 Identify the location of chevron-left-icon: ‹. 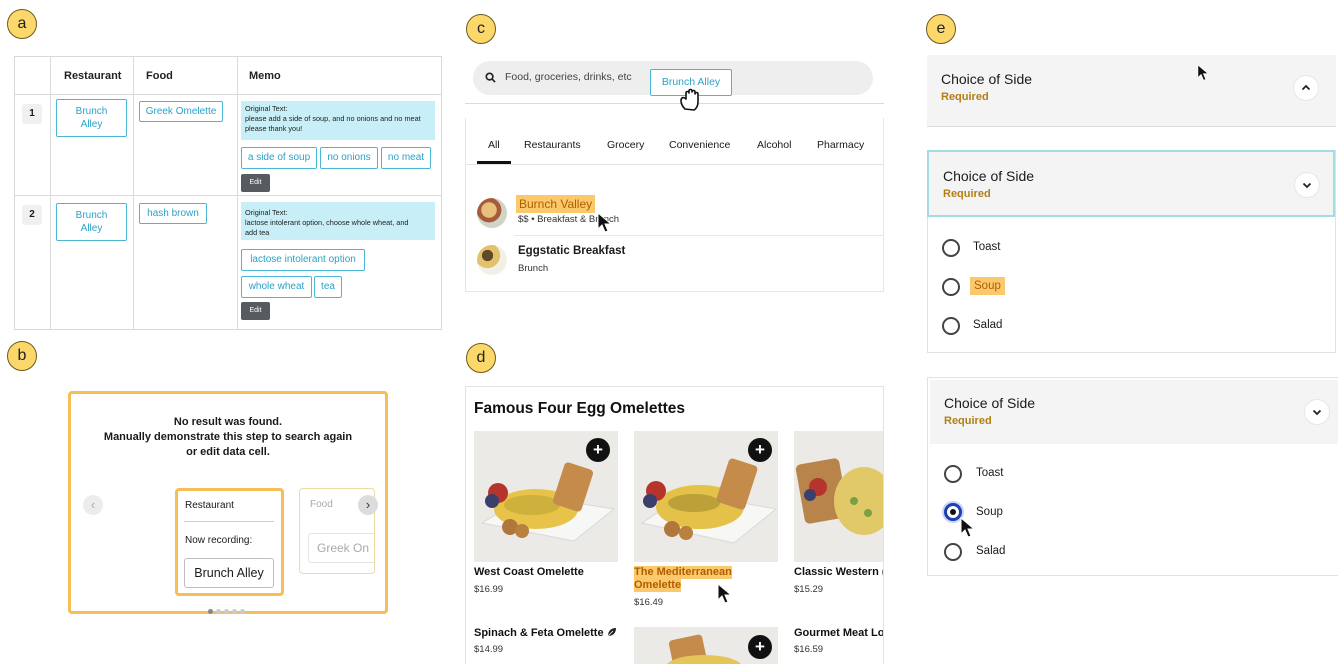
(93, 505).